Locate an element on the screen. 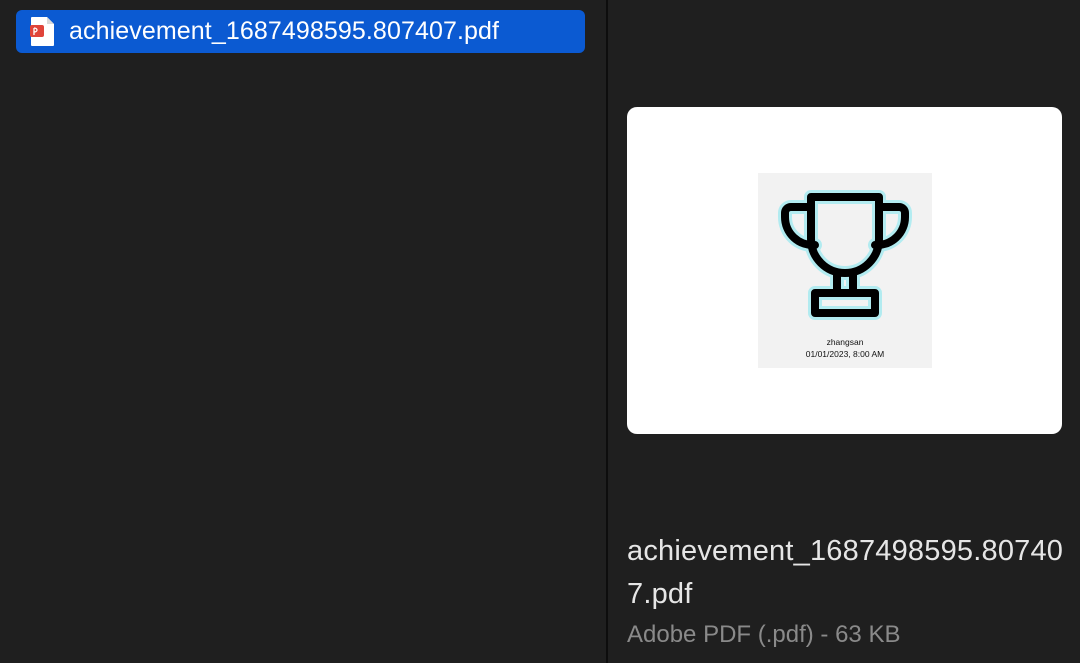  pdf-page-preview: zhangsan 01/01/2023, 8:00 AM is located at coordinates (845, 270).